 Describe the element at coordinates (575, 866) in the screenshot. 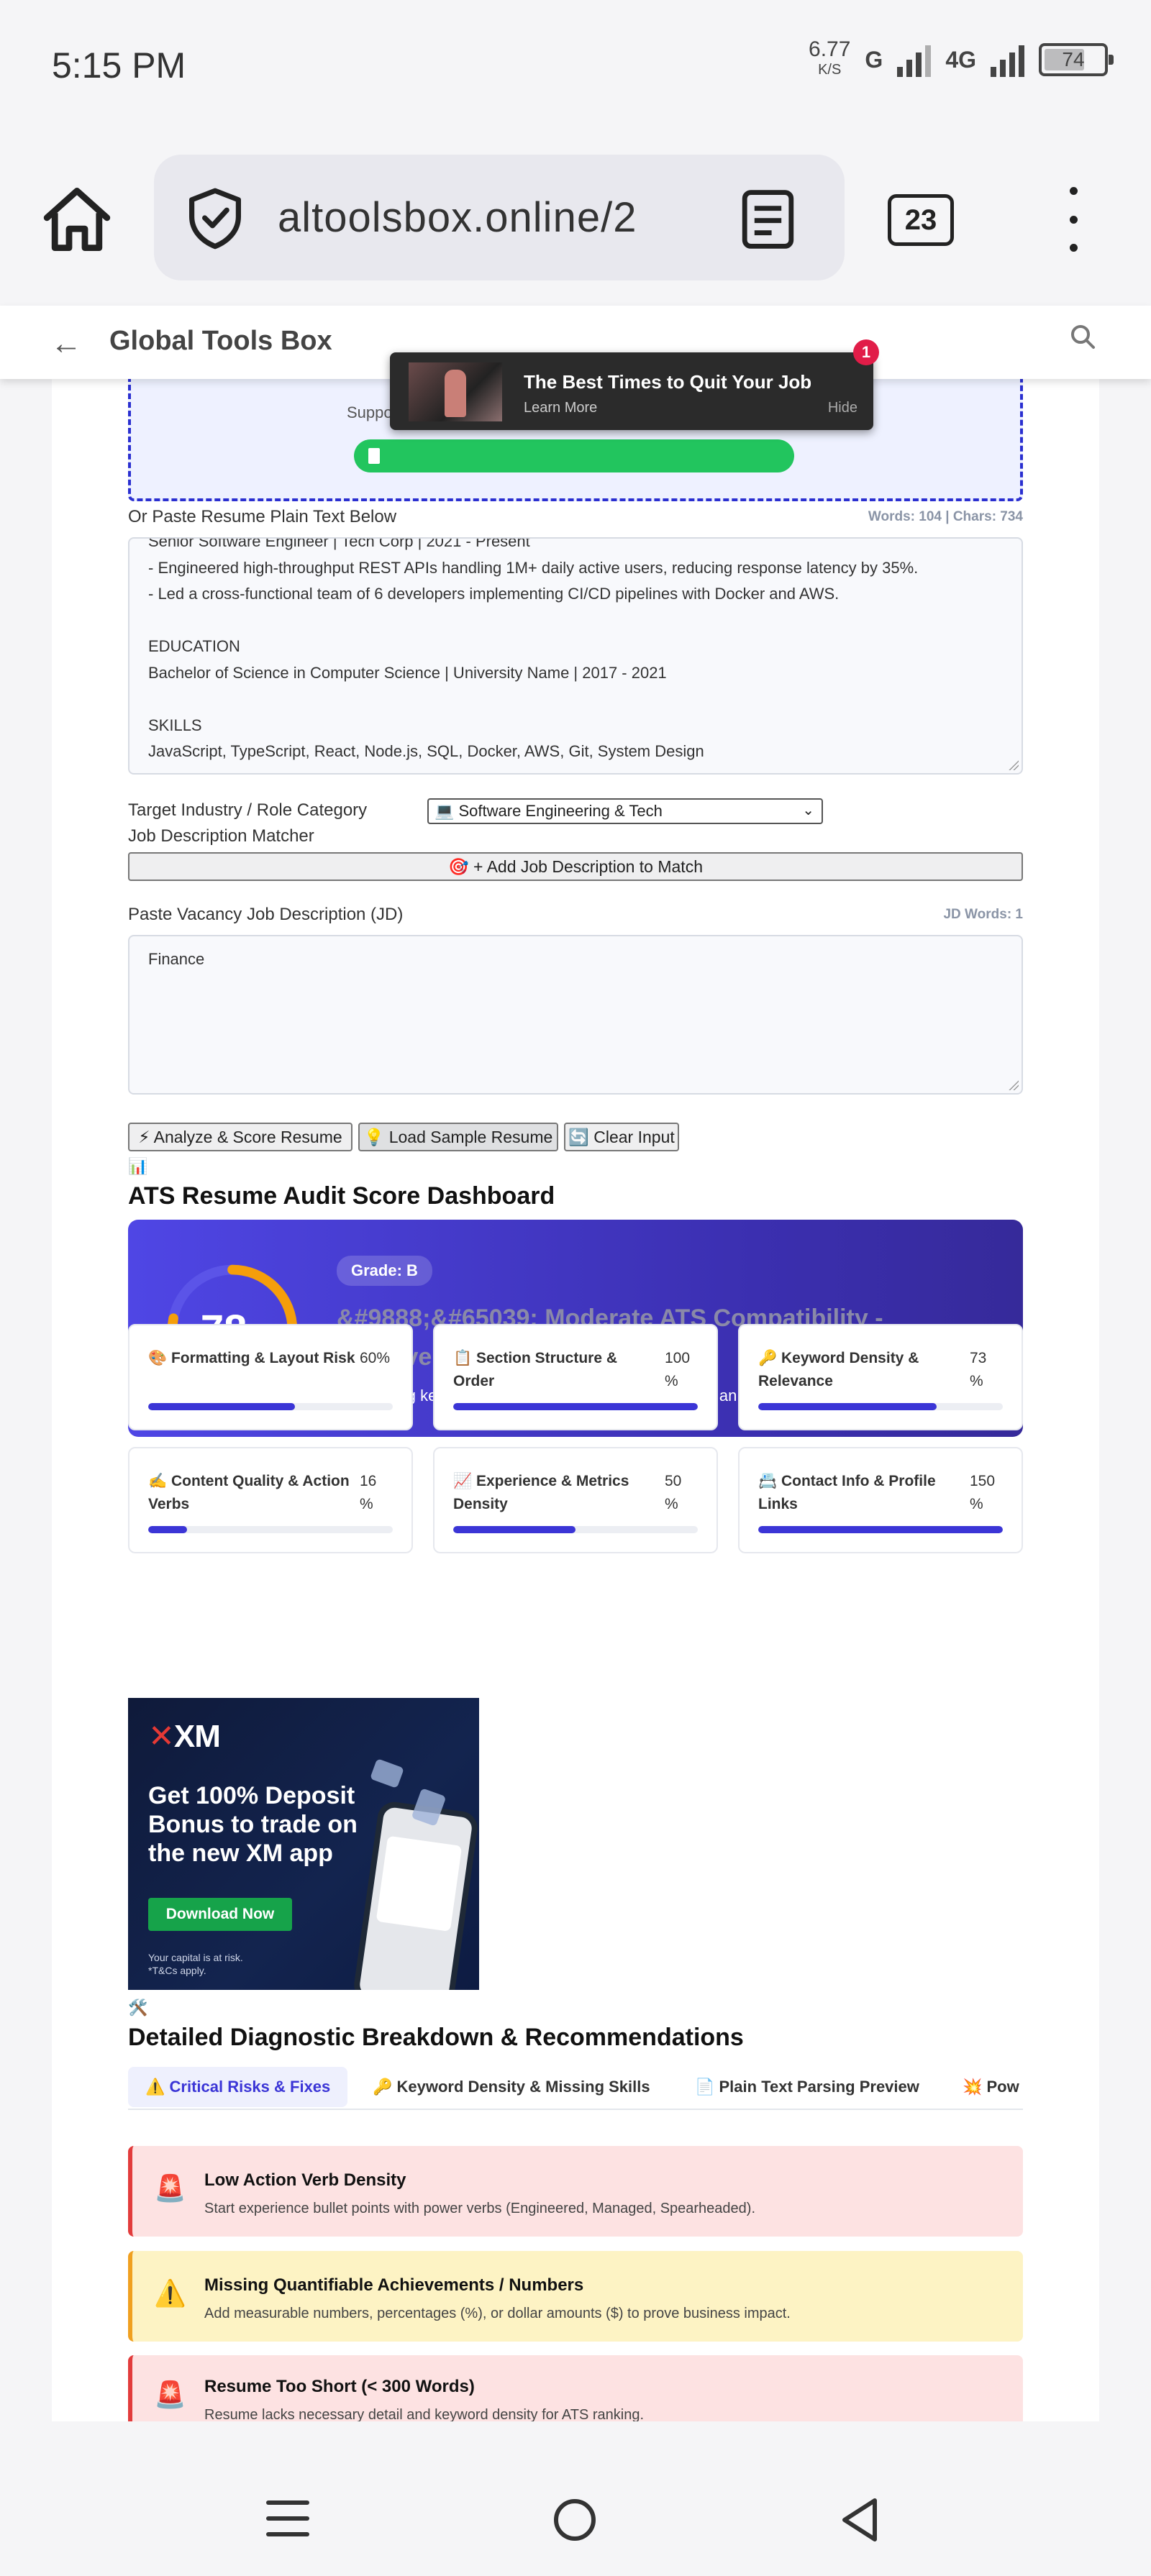

I see `add-jd-button: 🎯 + Add Job Description to Match` at that location.